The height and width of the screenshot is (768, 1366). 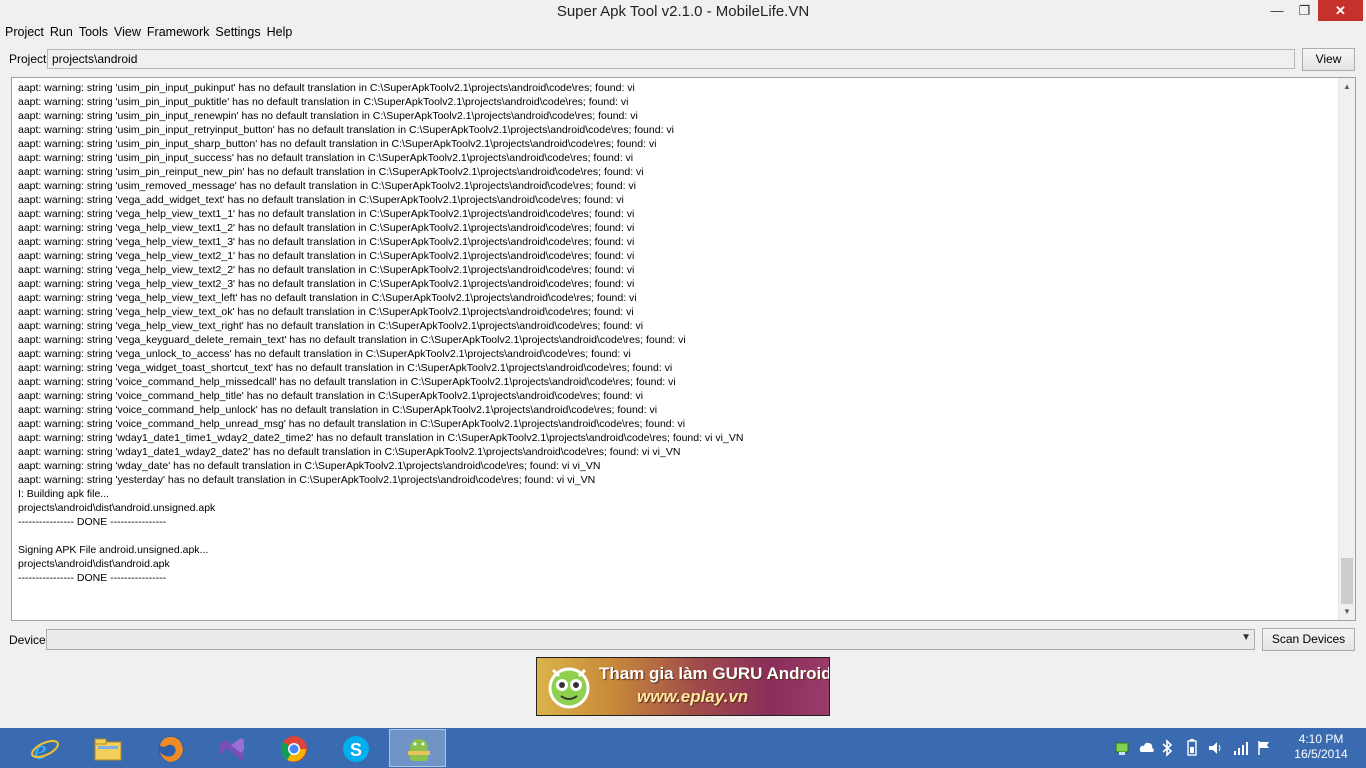 I want to click on project-label: Project, so click(x=28, y=59).